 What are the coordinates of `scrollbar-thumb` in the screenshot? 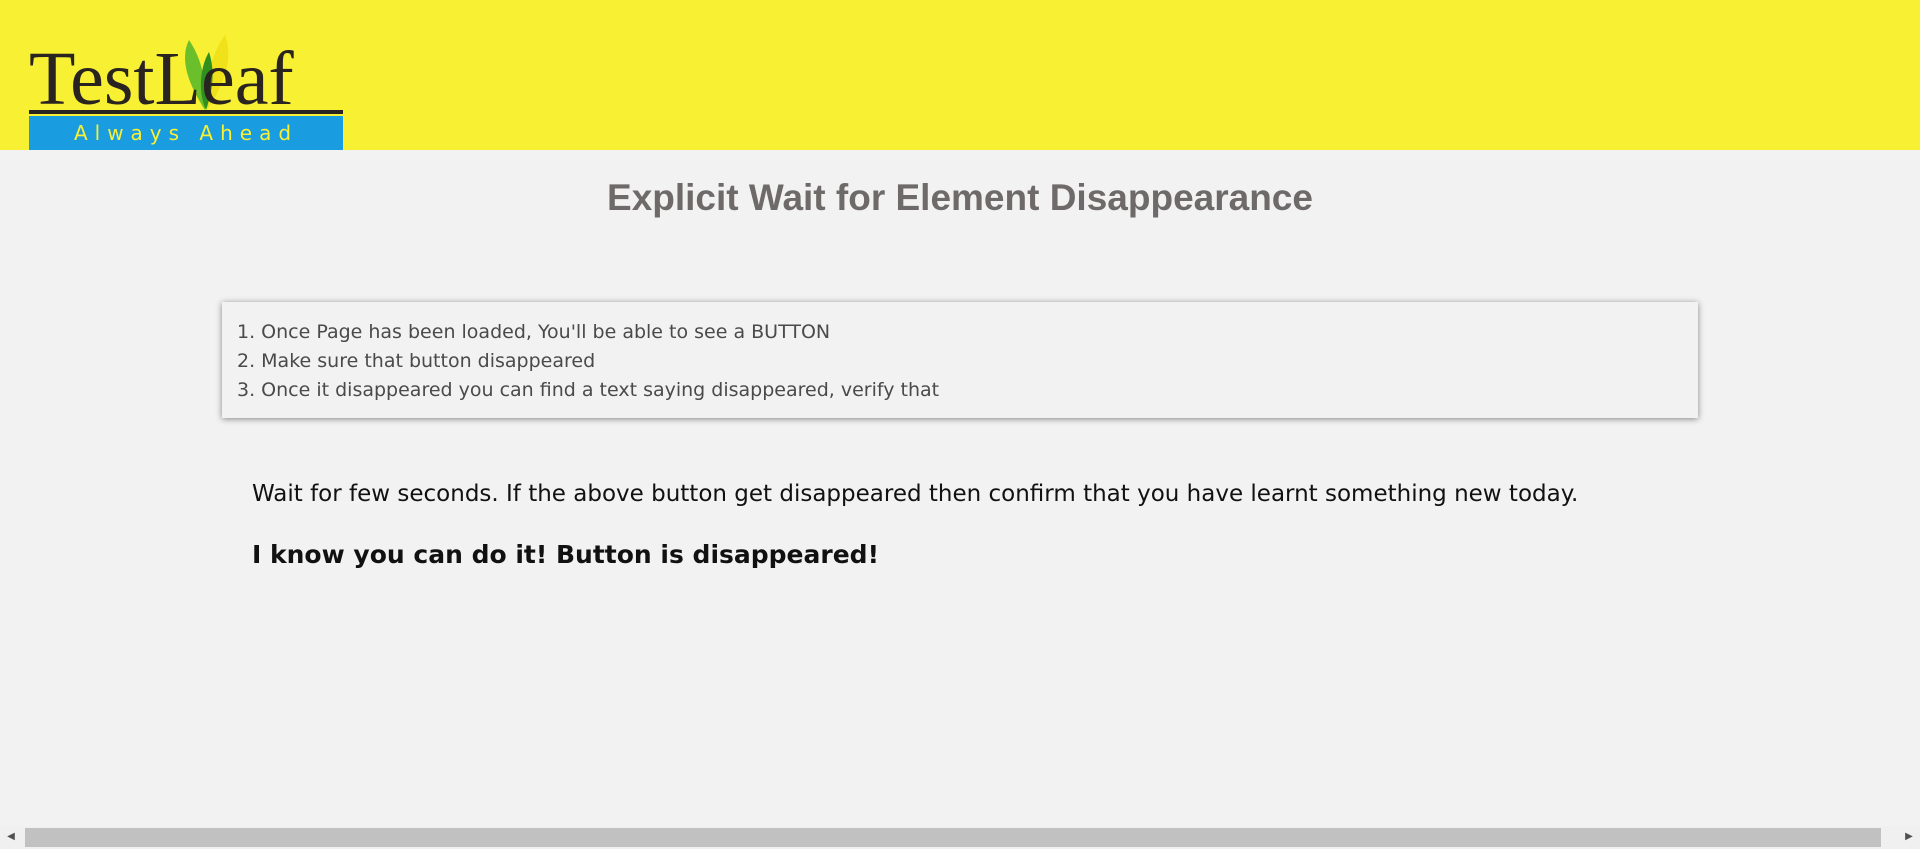 It's located at (953, 837).